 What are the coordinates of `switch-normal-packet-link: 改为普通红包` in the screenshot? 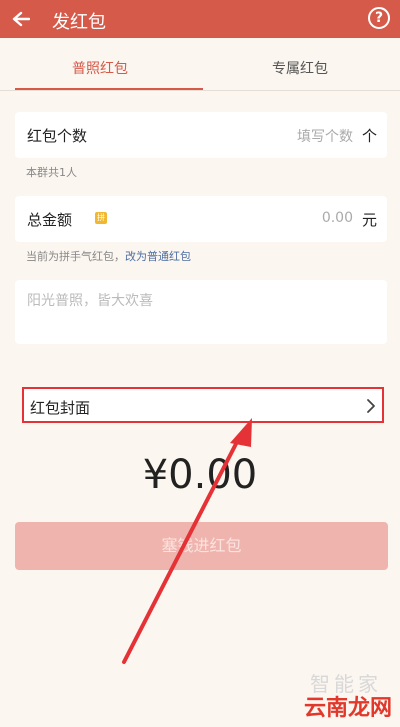 It's located at (158, 256).